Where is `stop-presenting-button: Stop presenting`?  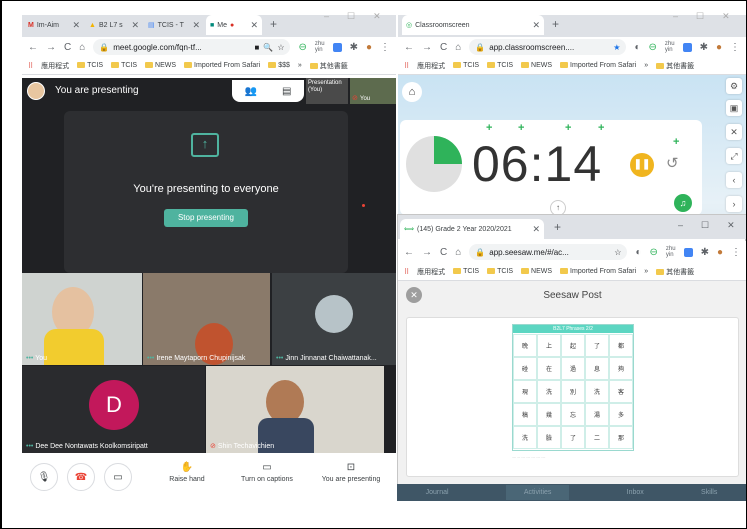
stop-presenting-button: Stop presenting is located at coordinates (206, 218).